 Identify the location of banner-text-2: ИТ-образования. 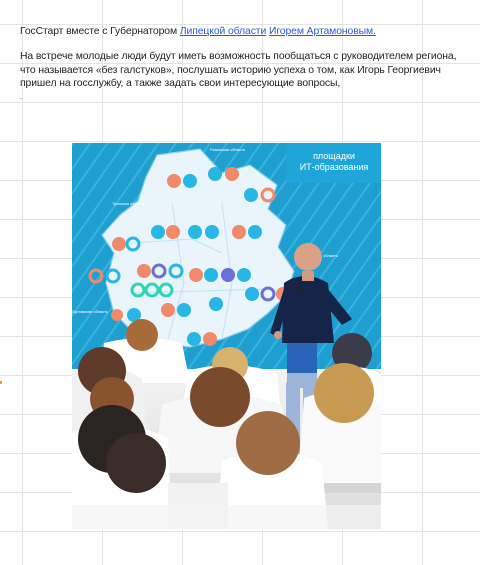
(334, 167).